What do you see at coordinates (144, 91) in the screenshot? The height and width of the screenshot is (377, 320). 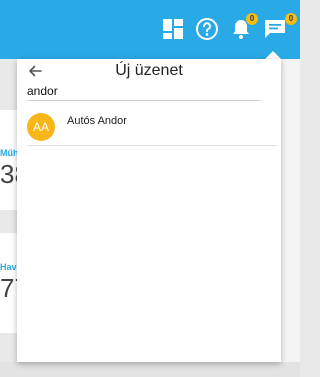 I see `recipient-search-input` at bounding box center [144, 91].